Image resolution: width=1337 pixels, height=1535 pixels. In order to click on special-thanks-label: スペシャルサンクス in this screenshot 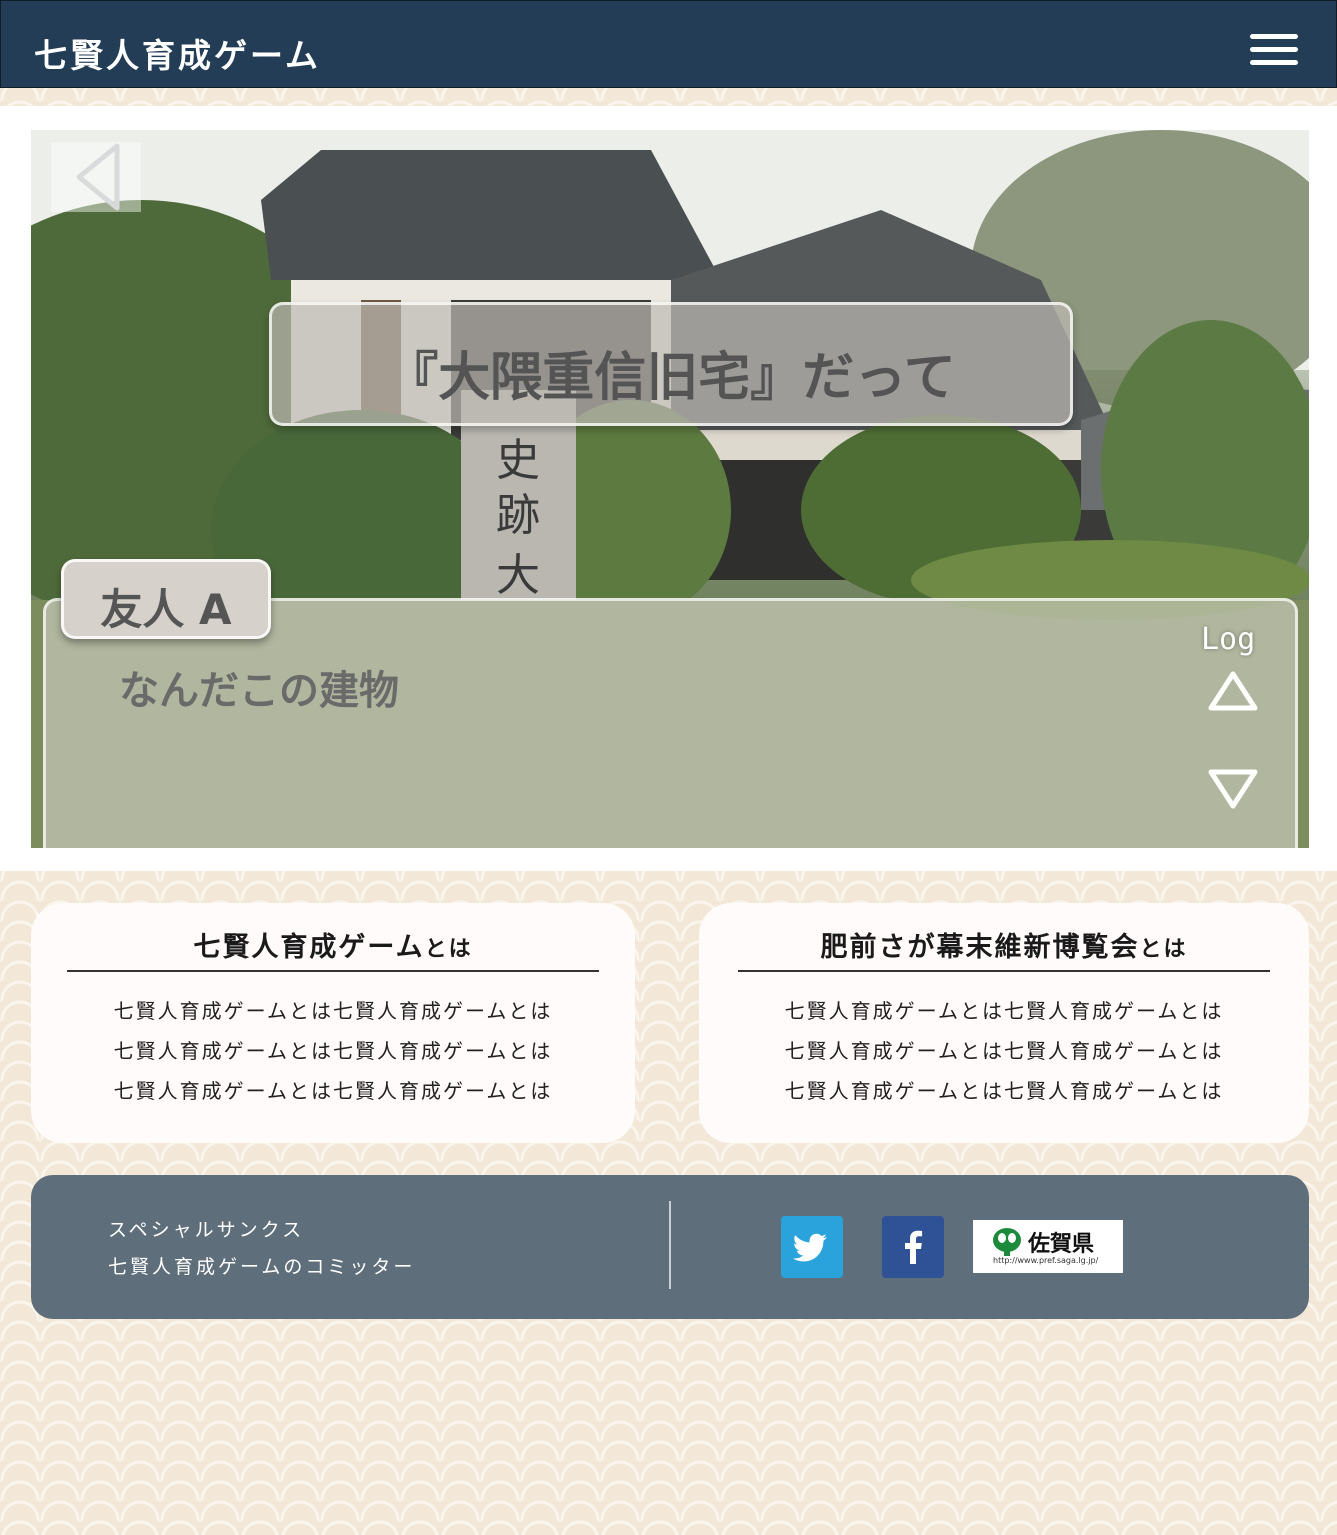, I will do `click(206, 1230)`.